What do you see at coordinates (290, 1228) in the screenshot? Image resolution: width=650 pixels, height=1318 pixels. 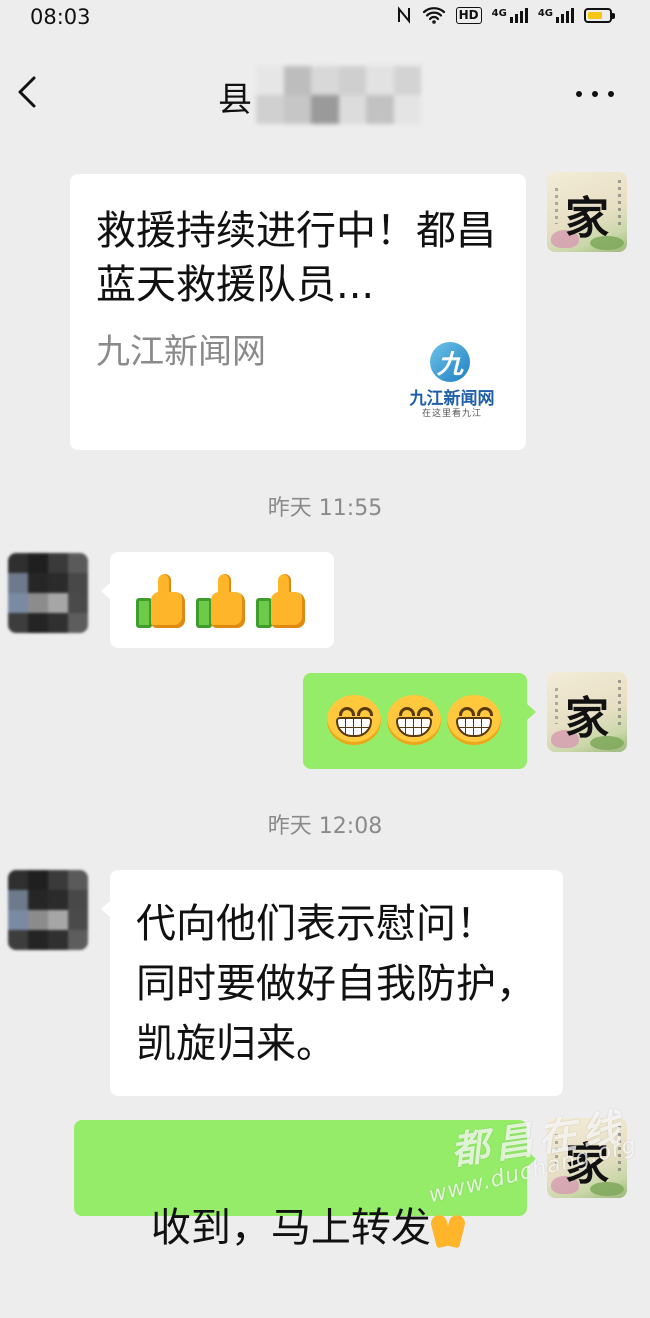 I see `message-text: 收到，马上转发` at bounding box center [290, 1228].